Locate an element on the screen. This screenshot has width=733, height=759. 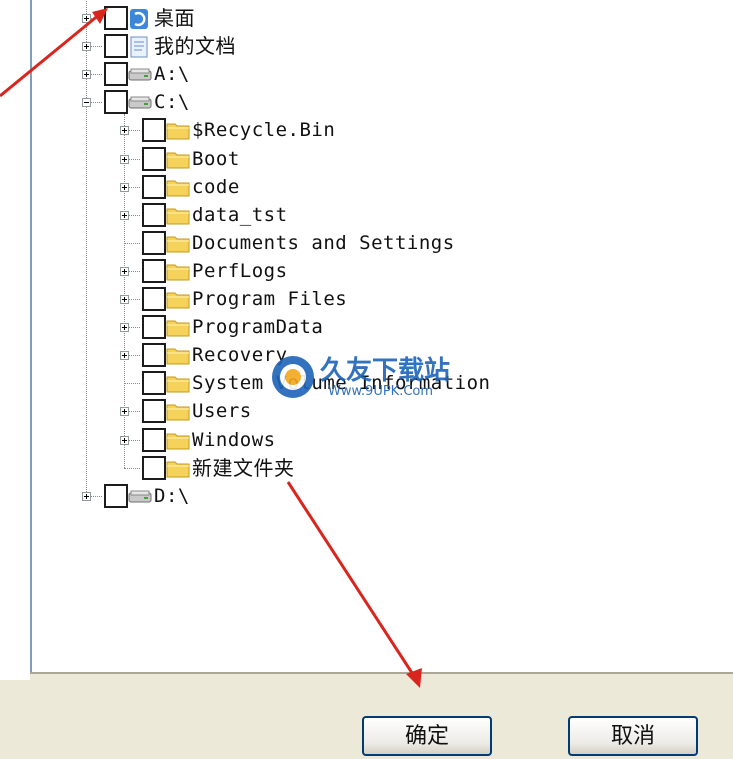
tree-node: C:\ is located at coordinates (382, 102).